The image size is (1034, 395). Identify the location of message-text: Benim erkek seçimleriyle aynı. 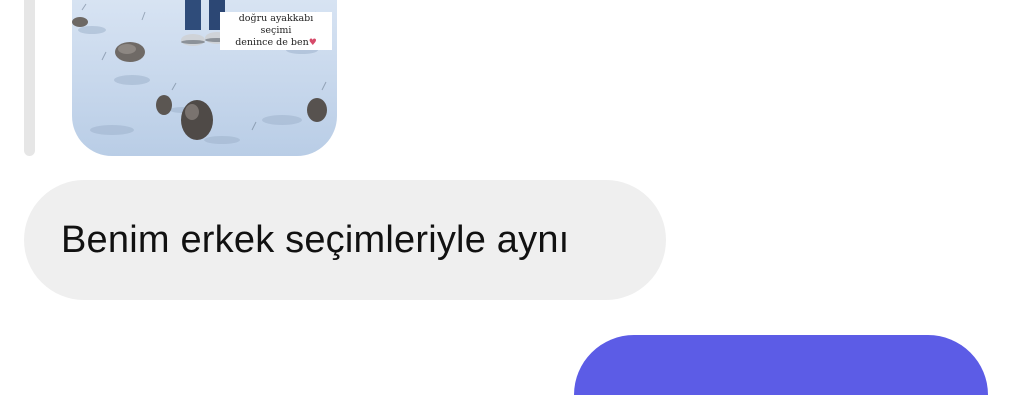
(315, 239).